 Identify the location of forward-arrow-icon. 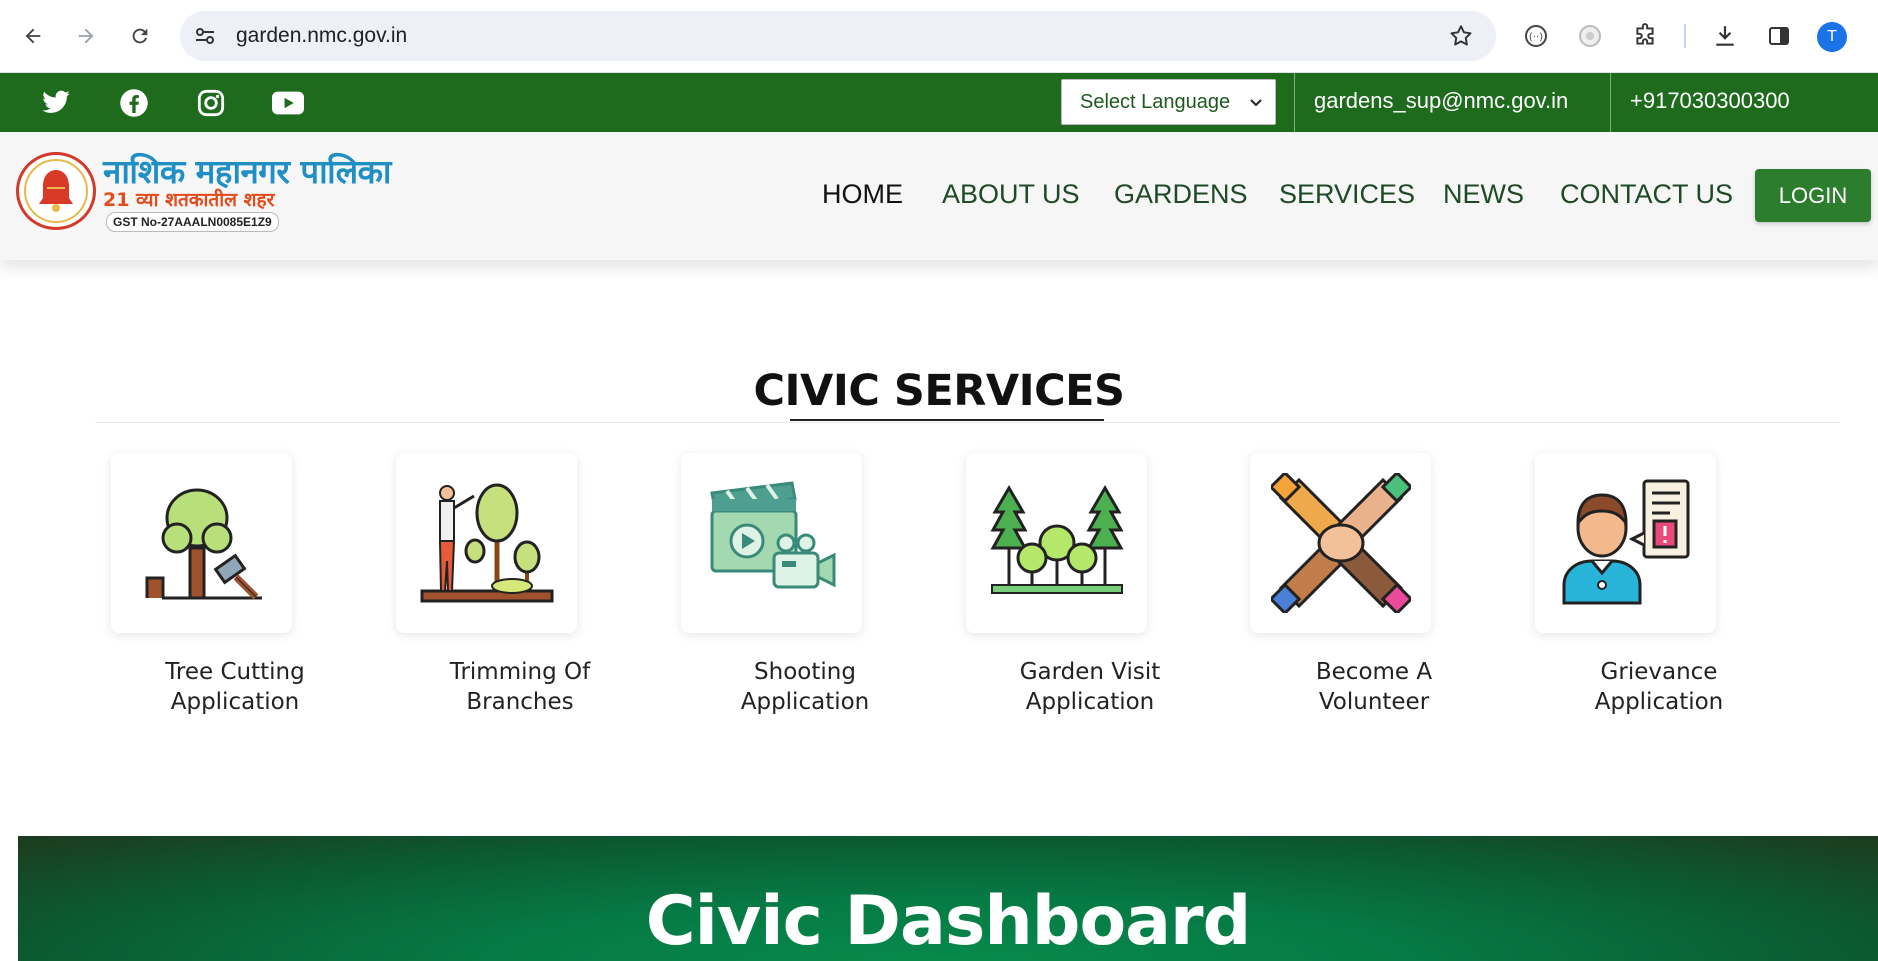
(86, 36).